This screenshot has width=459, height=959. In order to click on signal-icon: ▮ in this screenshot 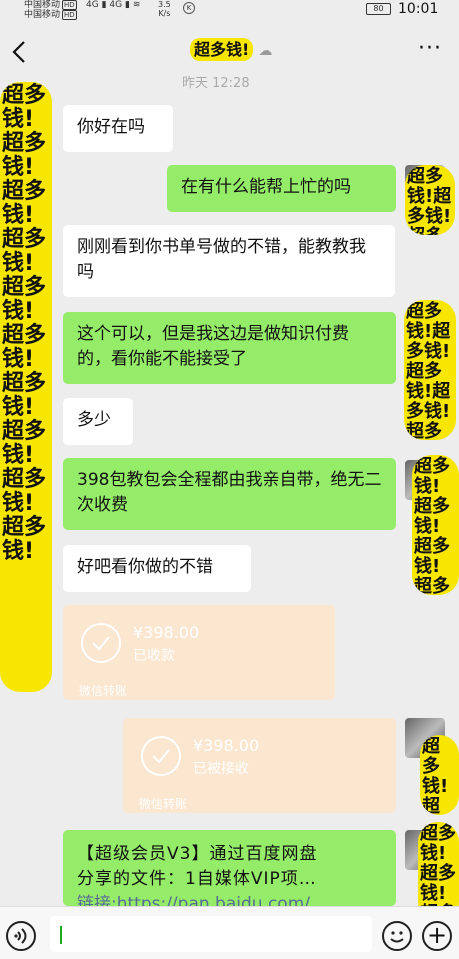, I will do `click(104, 5)`.